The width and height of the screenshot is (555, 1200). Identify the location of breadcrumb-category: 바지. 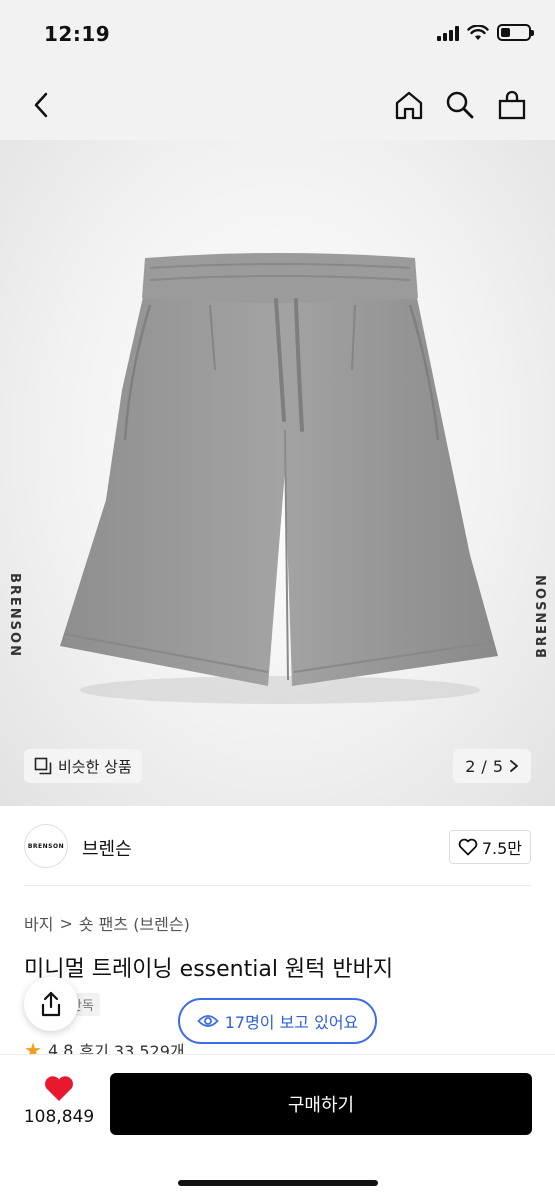
(38, 923).